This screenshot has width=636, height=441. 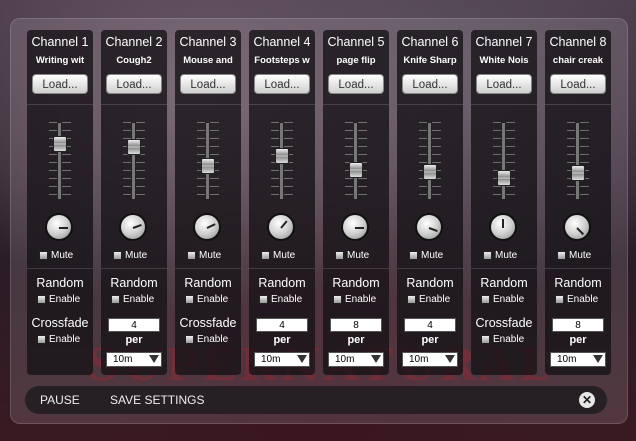 What do you see at coordinates (60, 400) in the screenshot?
I see `pause-button: PAUSE` at bounding box center [60, 400].